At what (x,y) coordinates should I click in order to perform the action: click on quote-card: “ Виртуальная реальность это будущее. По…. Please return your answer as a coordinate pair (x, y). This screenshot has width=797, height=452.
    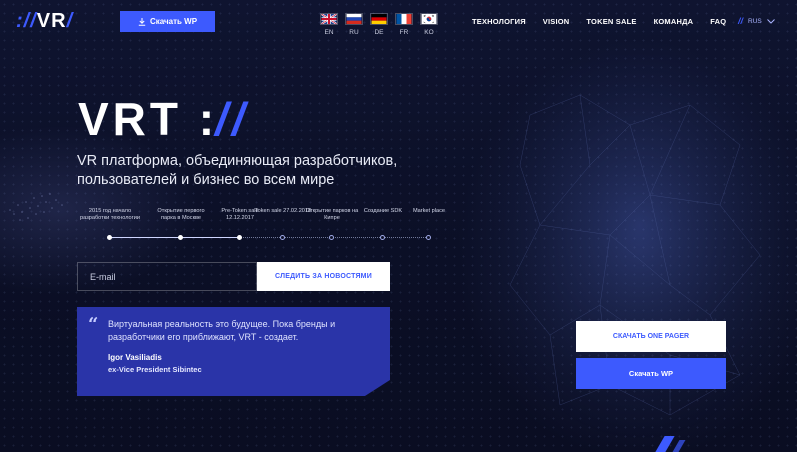
    Looking at the image, I should click on (233, 351).